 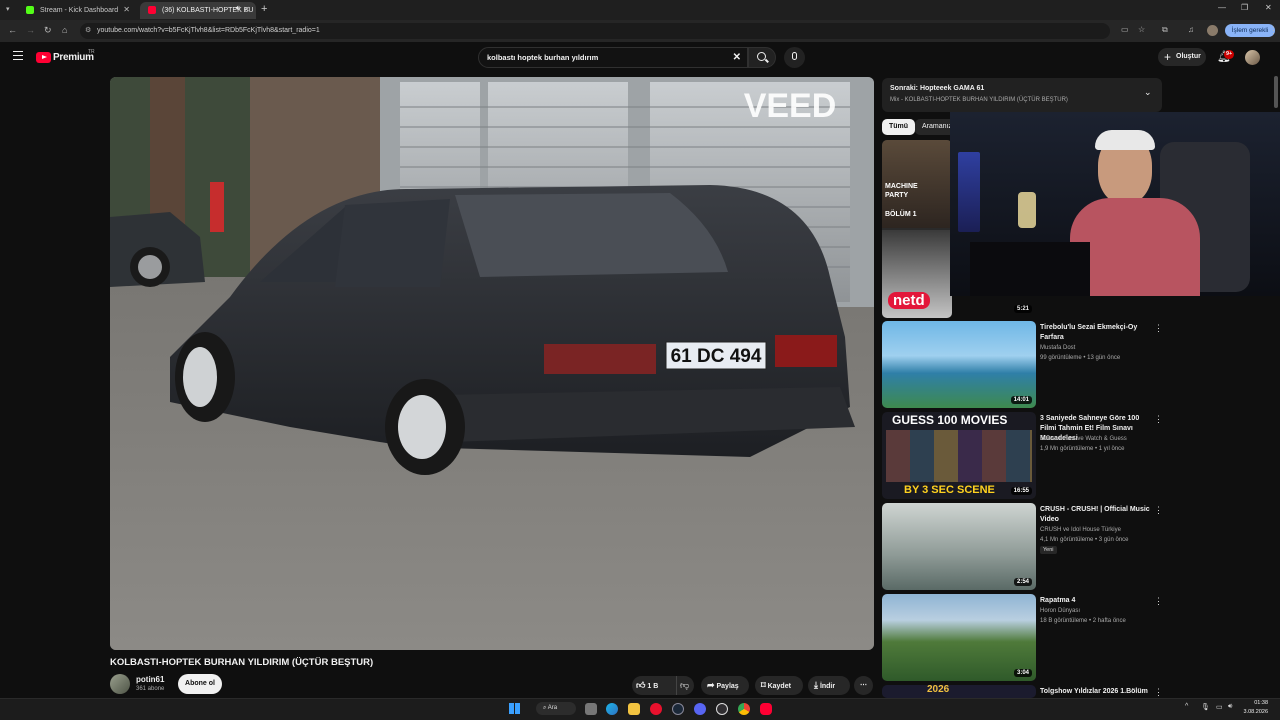 I want to click on download-button: ⤓ İndir, so click(x=829, y=685).